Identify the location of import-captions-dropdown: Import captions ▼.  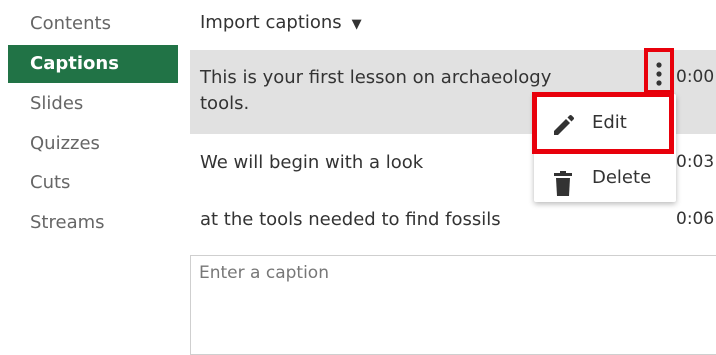
(281, 23).